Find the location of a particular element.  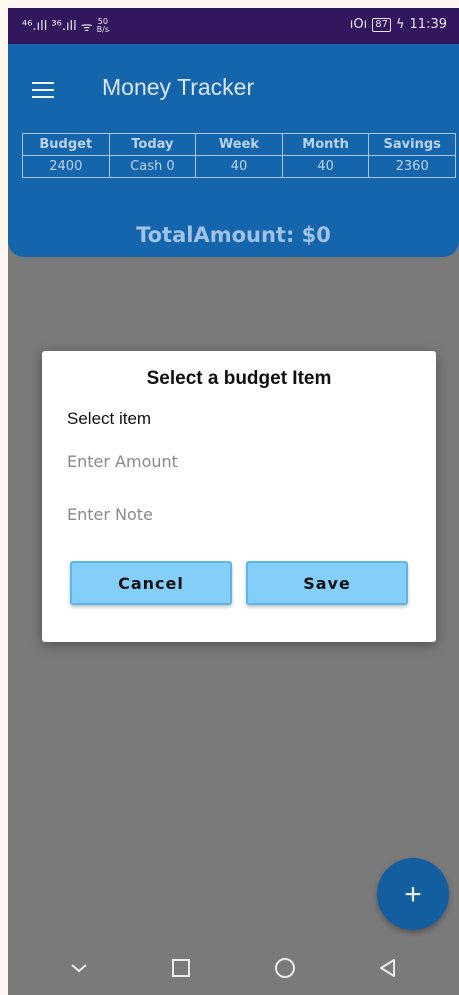

stats-header-week: Week is located at coordinates (239, 144).